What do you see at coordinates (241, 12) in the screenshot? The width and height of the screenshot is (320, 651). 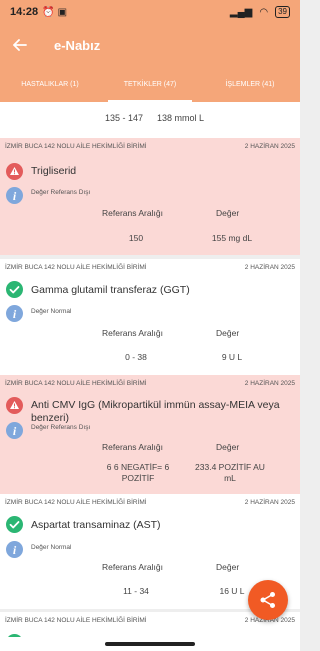 I see `signal-icon: ▂▄▆` at bounding box center [241, 12].